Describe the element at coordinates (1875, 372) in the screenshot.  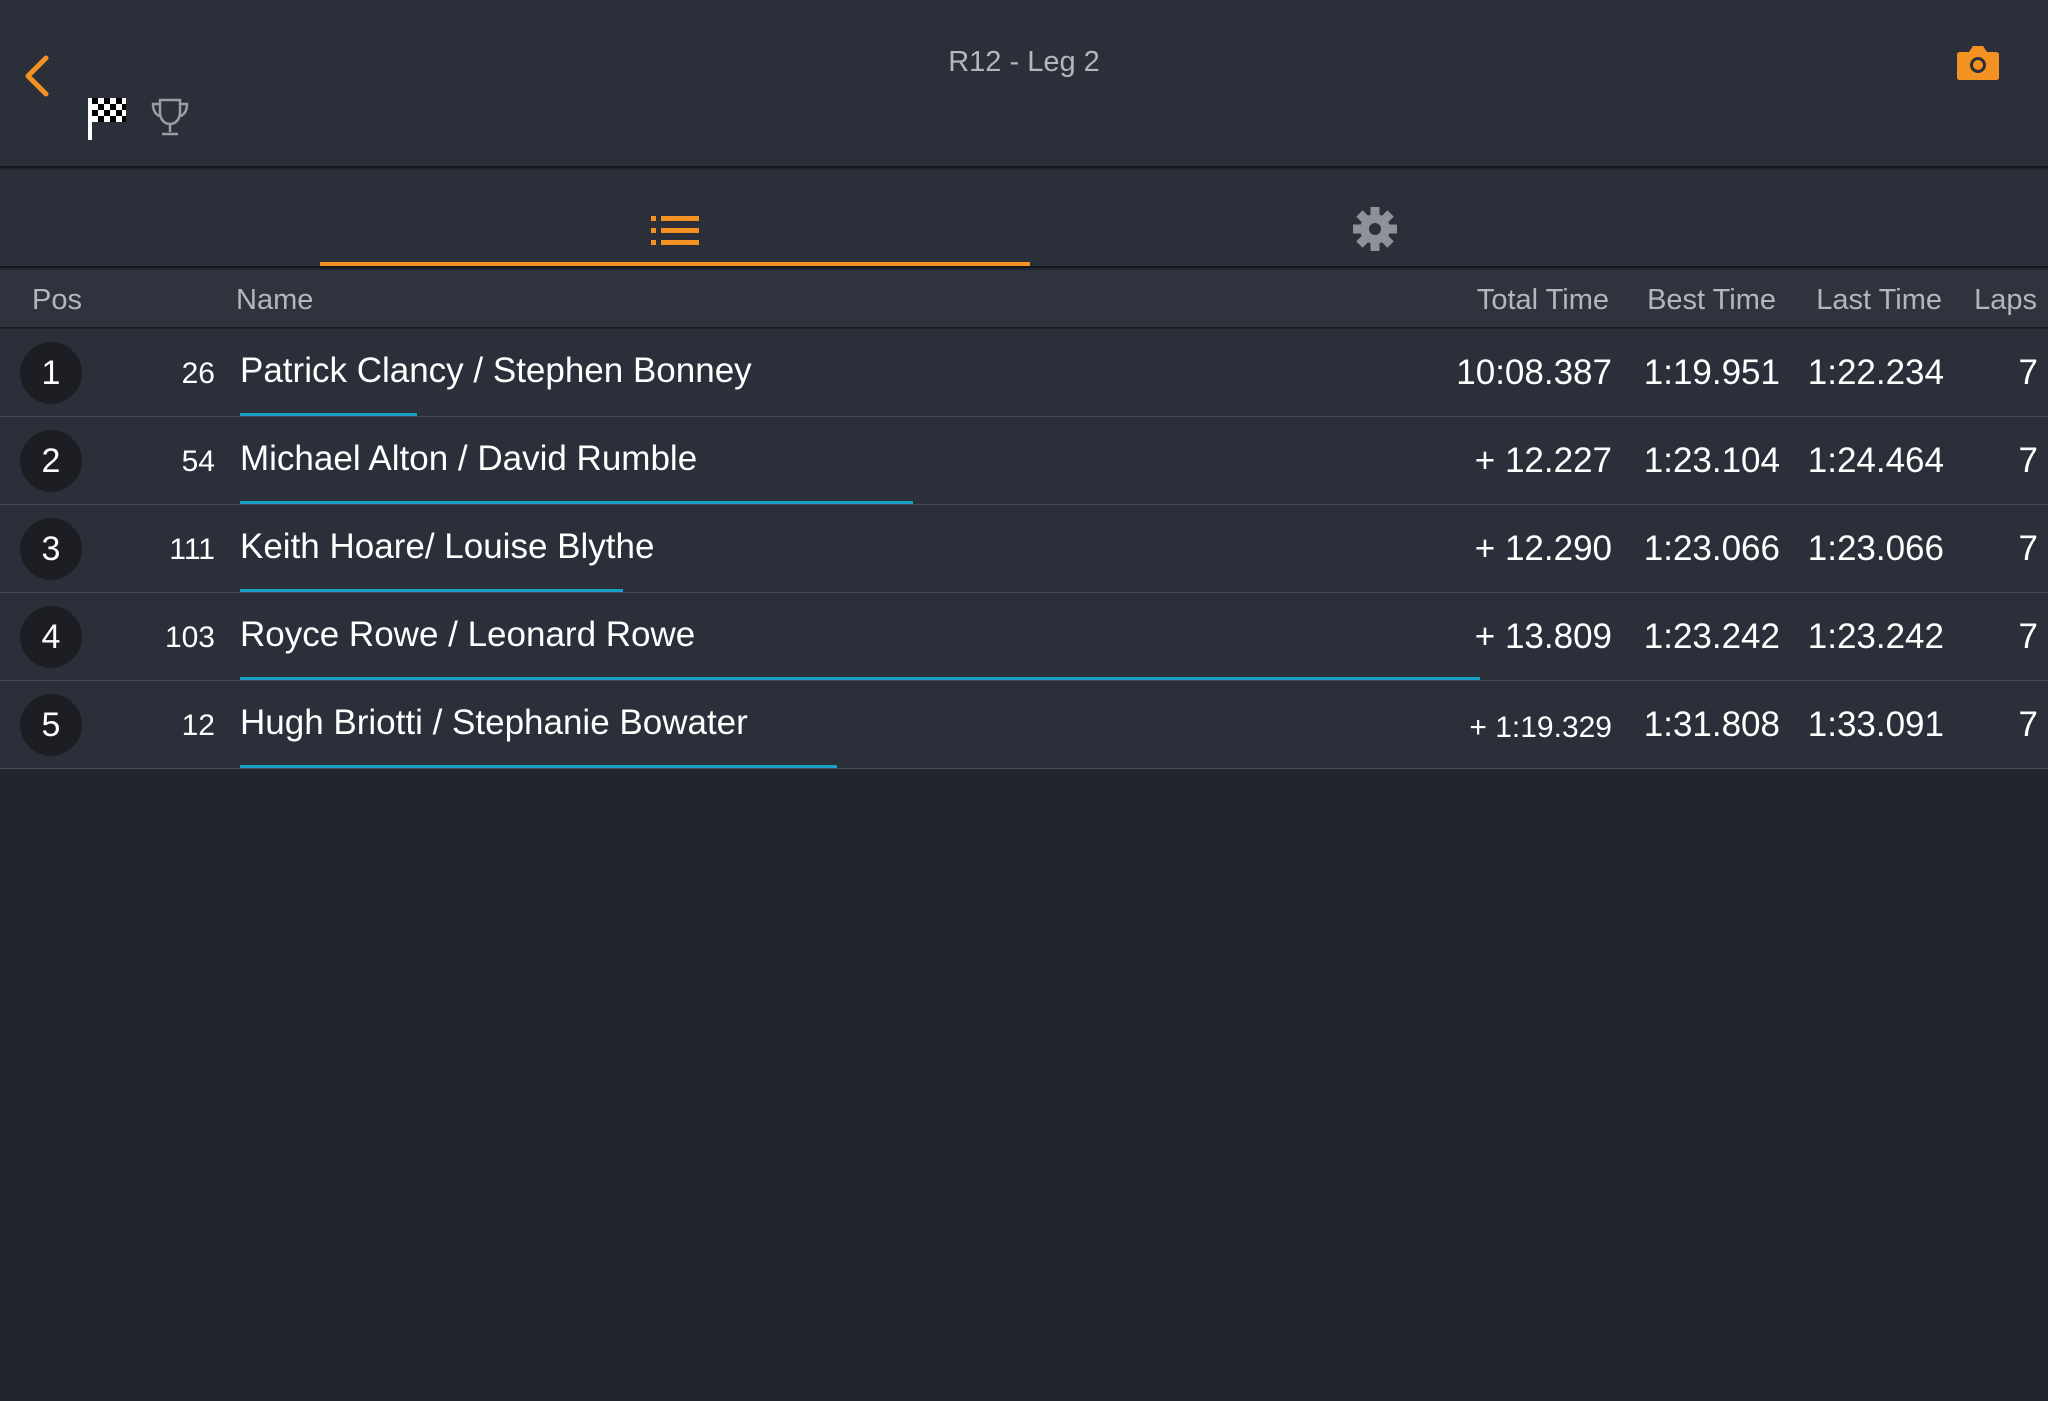
I see `last-time: 1:22.234` at that location.